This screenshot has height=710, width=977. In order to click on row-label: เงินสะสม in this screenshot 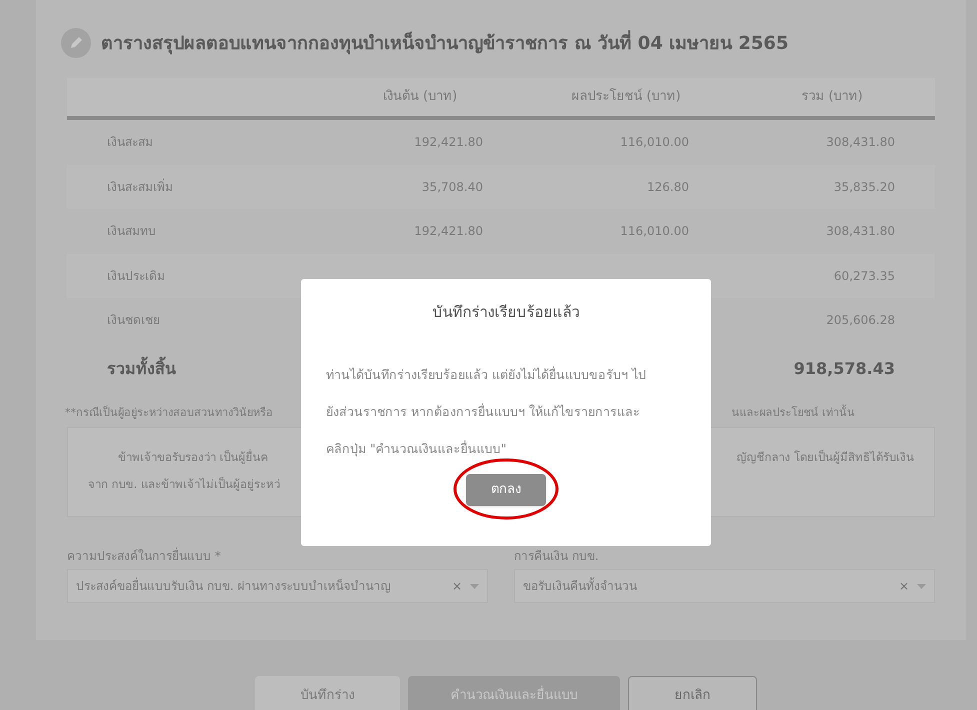, I will do `click(130, 143)`.